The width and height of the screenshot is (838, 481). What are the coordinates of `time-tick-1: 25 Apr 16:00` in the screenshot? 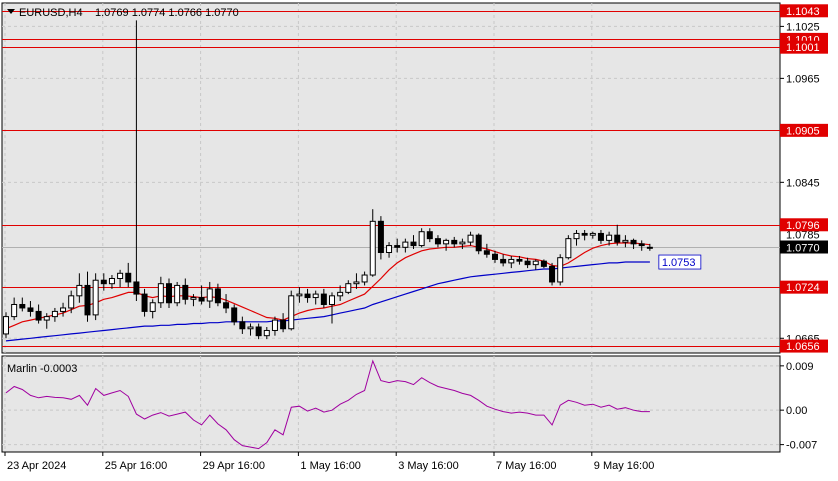 It's located at (136, 466).